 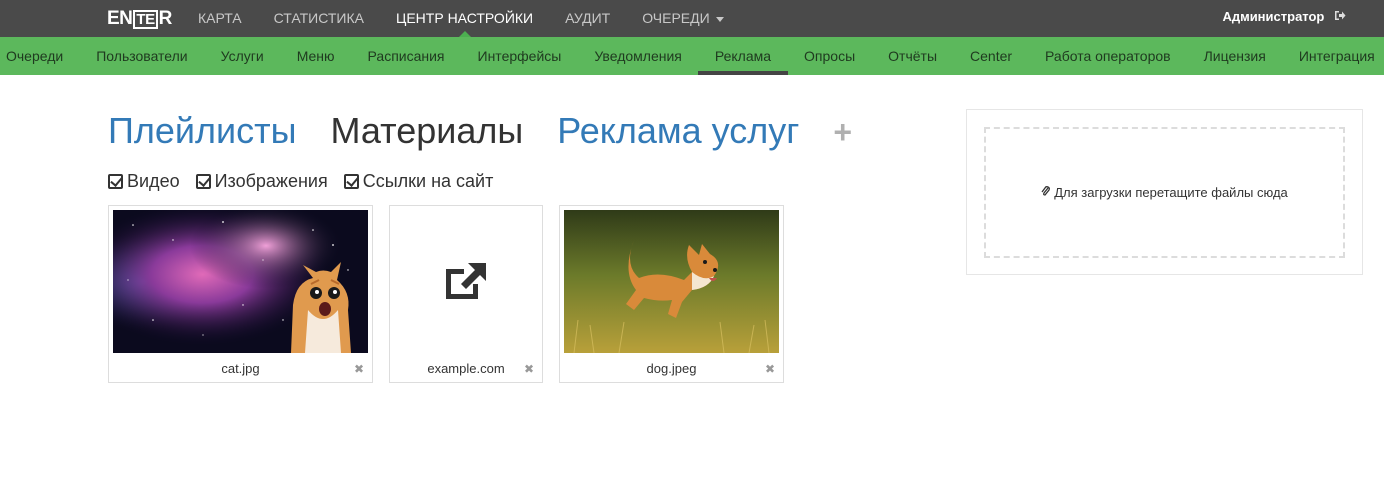 I want to click on subnav-item-label: Расписания, so click(x=406, y=56).